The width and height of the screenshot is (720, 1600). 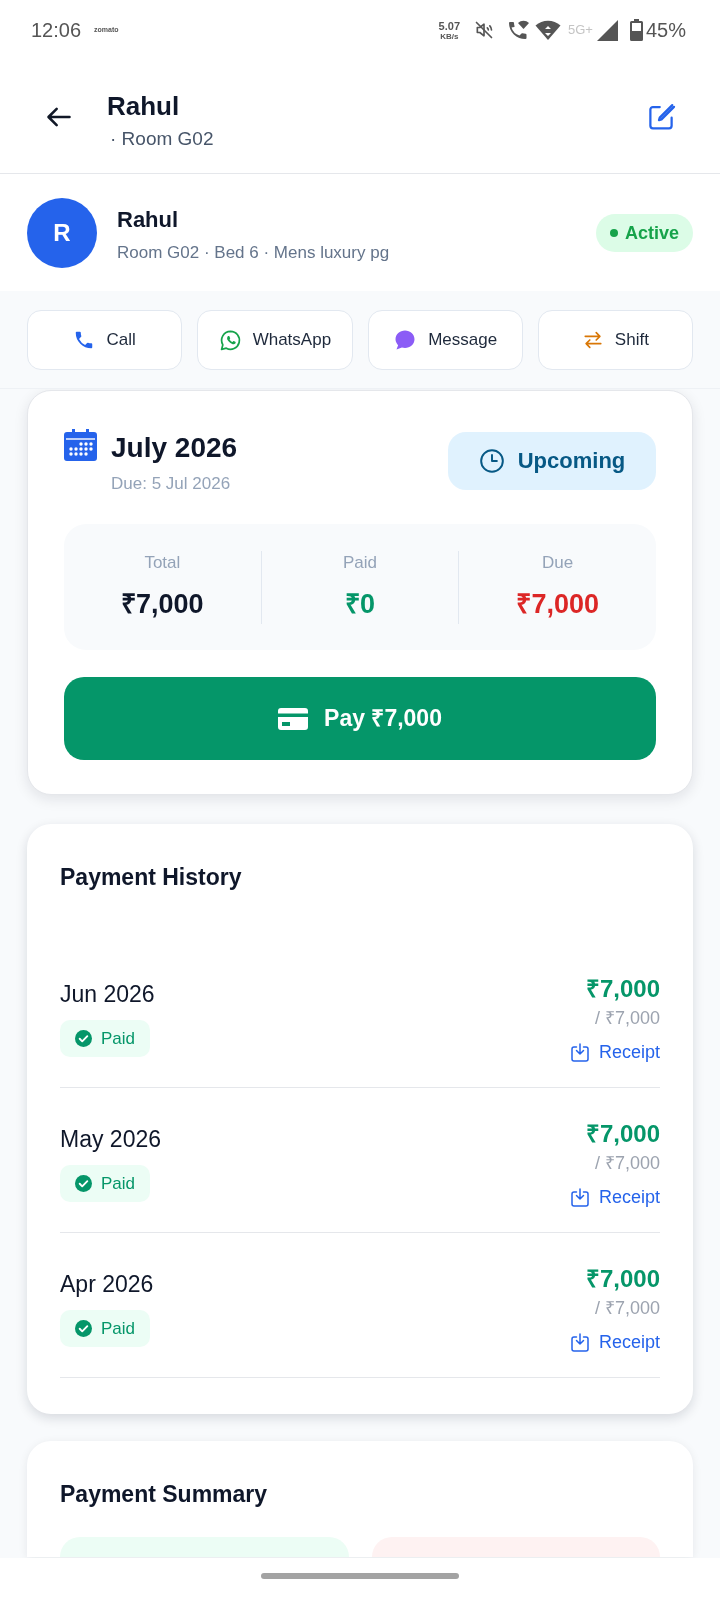 I want to click on month-label: May 2026, so click(x=110, y=1139).